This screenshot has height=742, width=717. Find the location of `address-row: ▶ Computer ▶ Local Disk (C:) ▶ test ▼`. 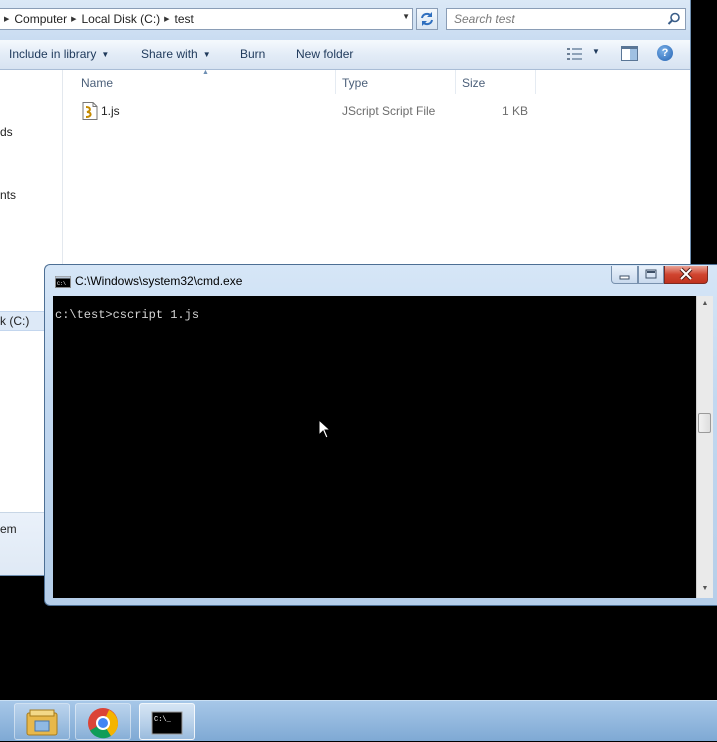

address-row: ▶ Computer ▶ Local Disk (C:) ▶ test ▼ is located at coordinates (345, 20).